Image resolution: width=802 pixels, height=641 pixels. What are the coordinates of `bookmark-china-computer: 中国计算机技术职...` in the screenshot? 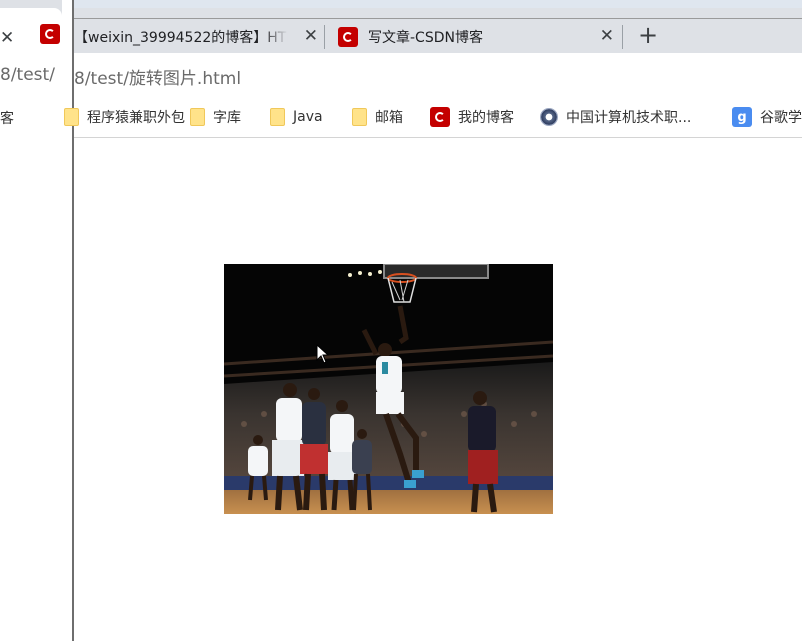 It's located at (615, 117).